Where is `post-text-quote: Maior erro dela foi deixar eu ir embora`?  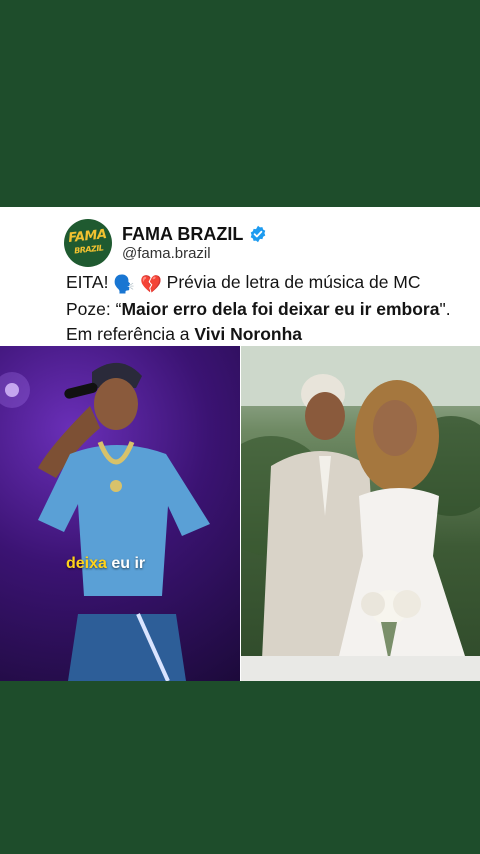
post-text-quote: Maior erro dela foi deixar eu ir embora is located at coordinates (280, 309).